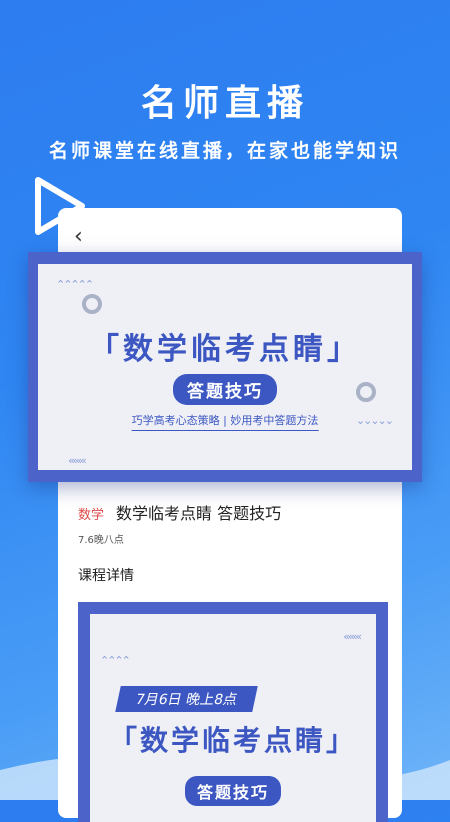 Image resolution: width=450 pixels, height=822 pixels. What do you see at coordinates (232, 740) in the screenshot?
I see `detail-title: 「数学临考点睛」` at bounding box center [232, 740].